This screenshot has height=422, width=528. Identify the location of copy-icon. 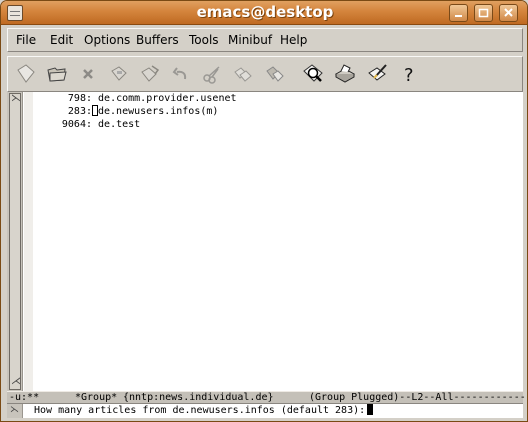
(243, 74).